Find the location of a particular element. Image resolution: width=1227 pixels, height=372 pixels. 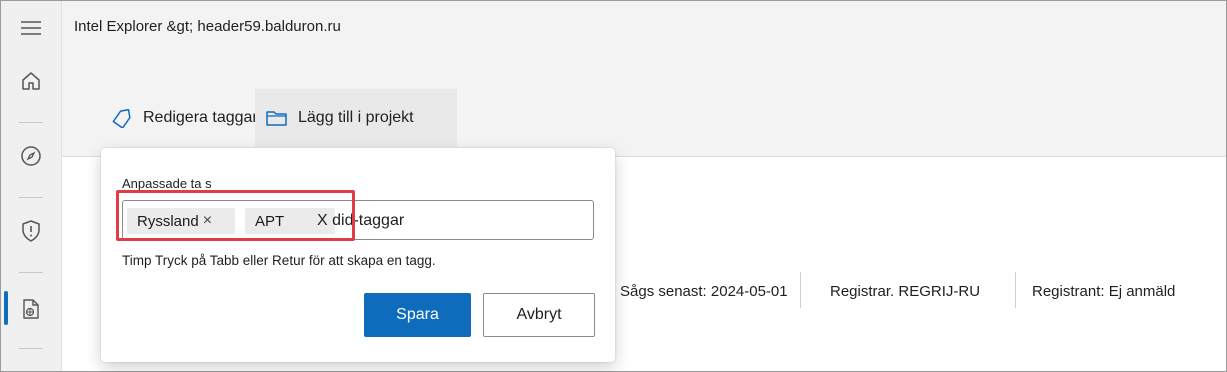

breadcrumb: Intel Explorer &gt; header59.balduron.ru is located at coordinates (207, 26).